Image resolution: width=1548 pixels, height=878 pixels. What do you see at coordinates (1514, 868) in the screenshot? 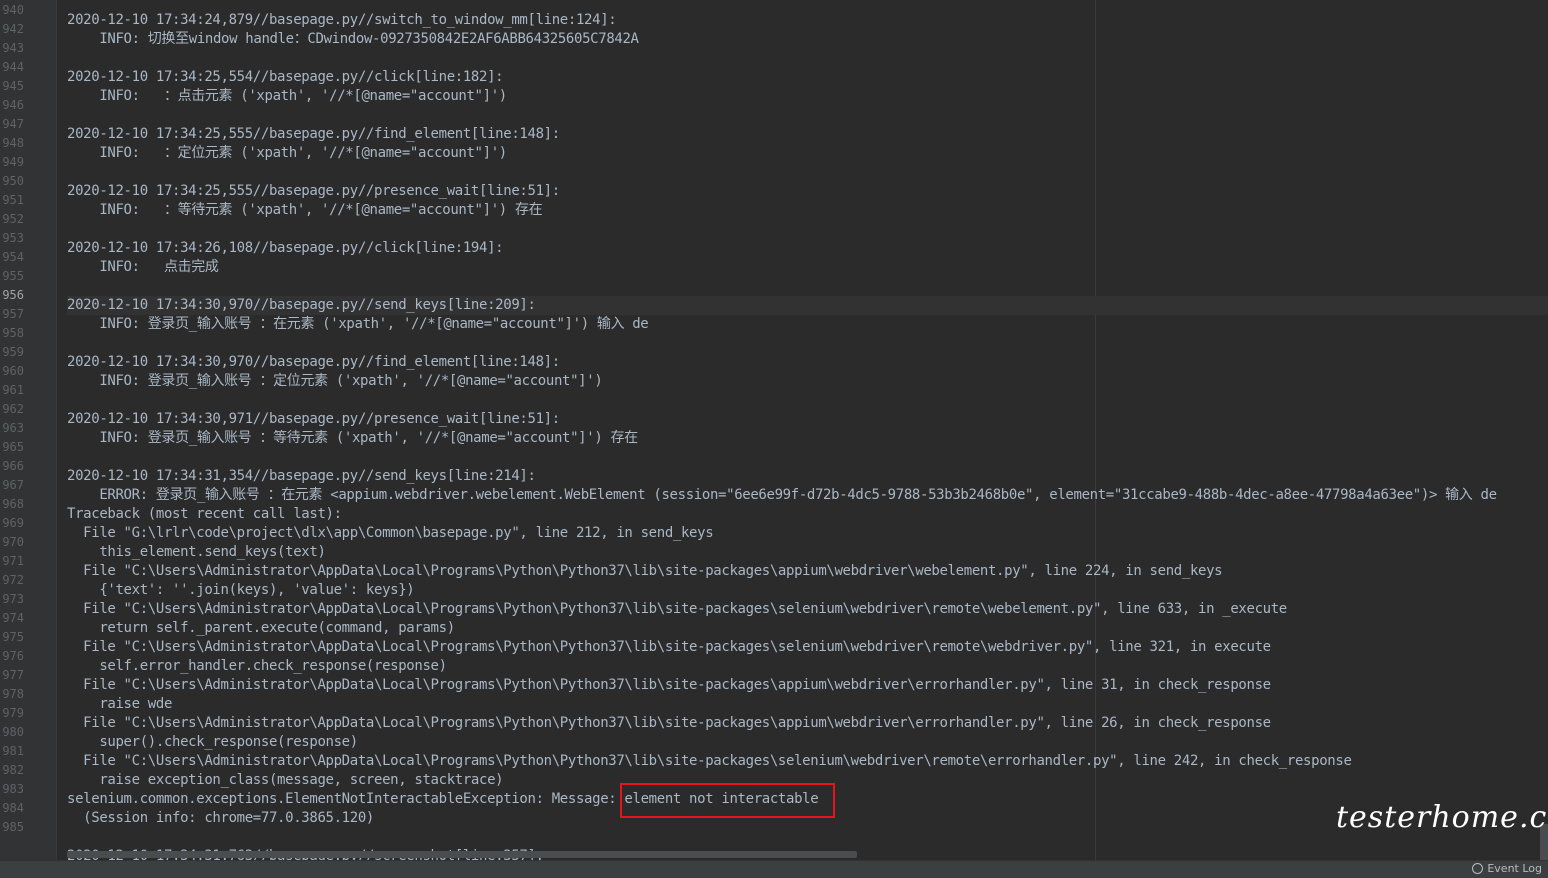
I see `event-log-label: Event Log` at bounding box center [1514, 868].